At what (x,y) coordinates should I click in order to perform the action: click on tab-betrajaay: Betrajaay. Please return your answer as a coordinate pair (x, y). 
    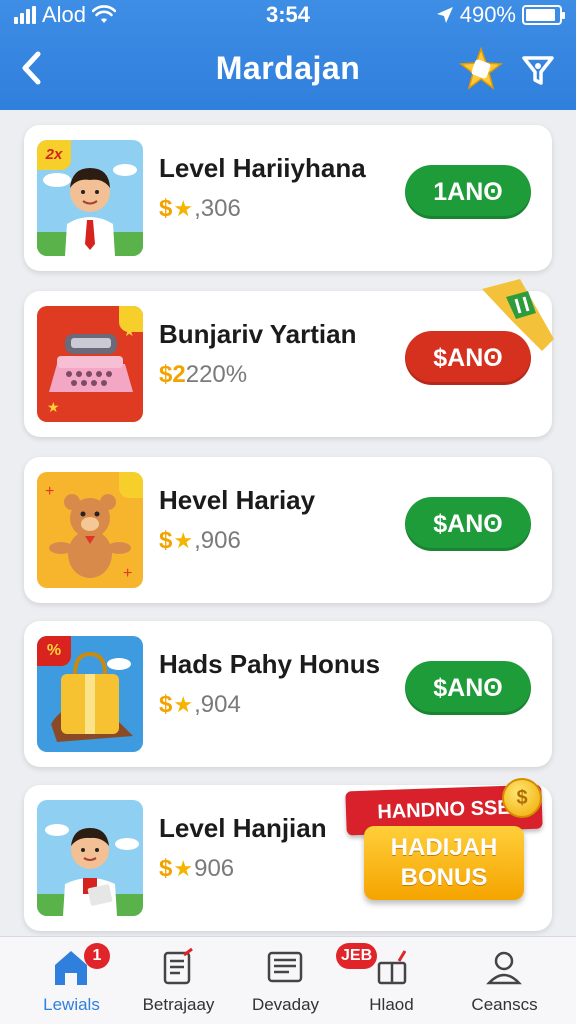
    Looking at the image, I should click on (178, 980).